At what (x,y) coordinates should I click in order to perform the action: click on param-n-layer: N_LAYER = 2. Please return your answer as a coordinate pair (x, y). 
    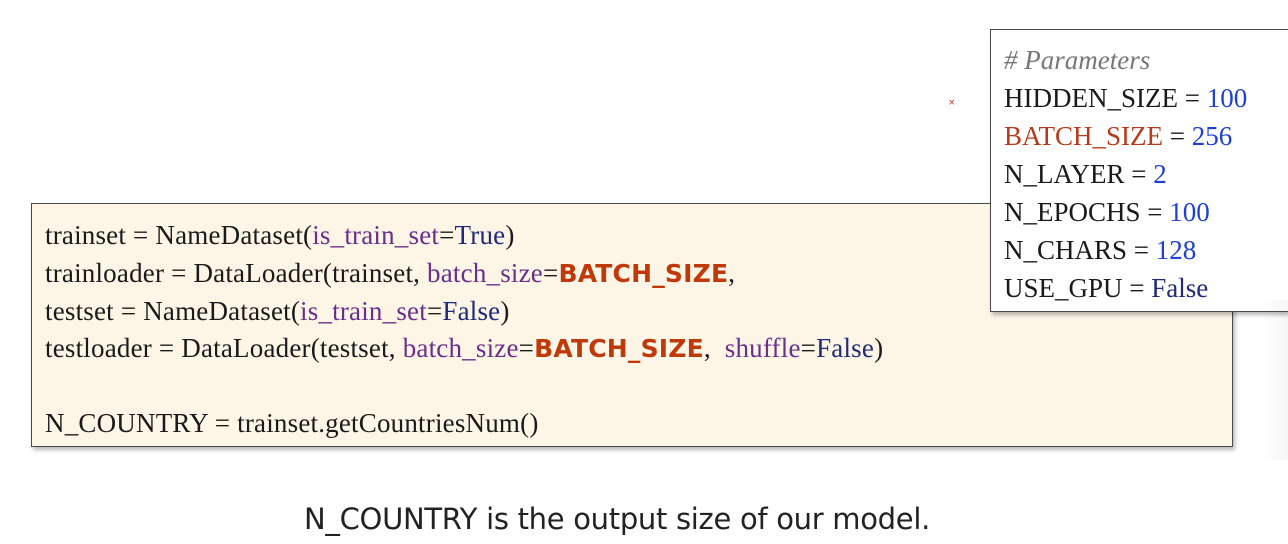
    Looking at the image, I should click on (1085, 174).